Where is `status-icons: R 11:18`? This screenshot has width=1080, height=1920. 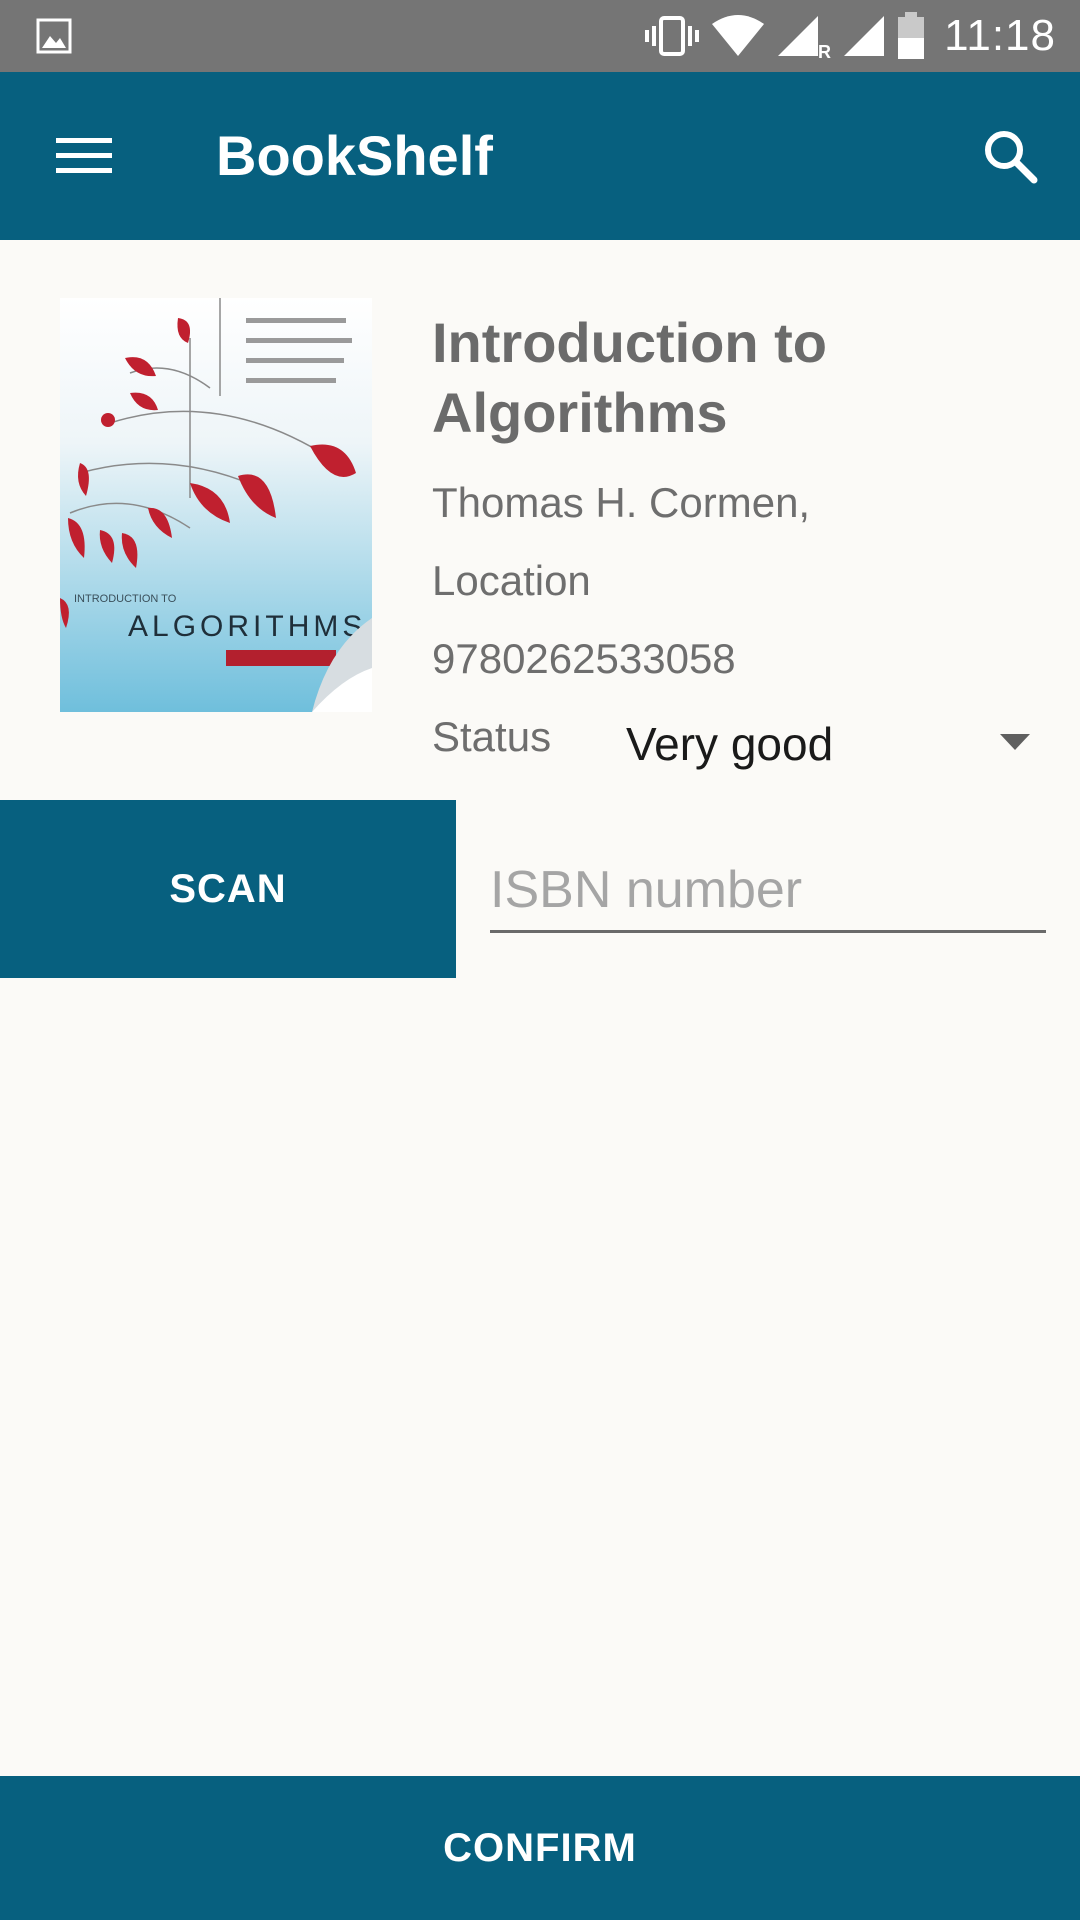 status-icons: R 11:18 is located at coordinates (845, 36).